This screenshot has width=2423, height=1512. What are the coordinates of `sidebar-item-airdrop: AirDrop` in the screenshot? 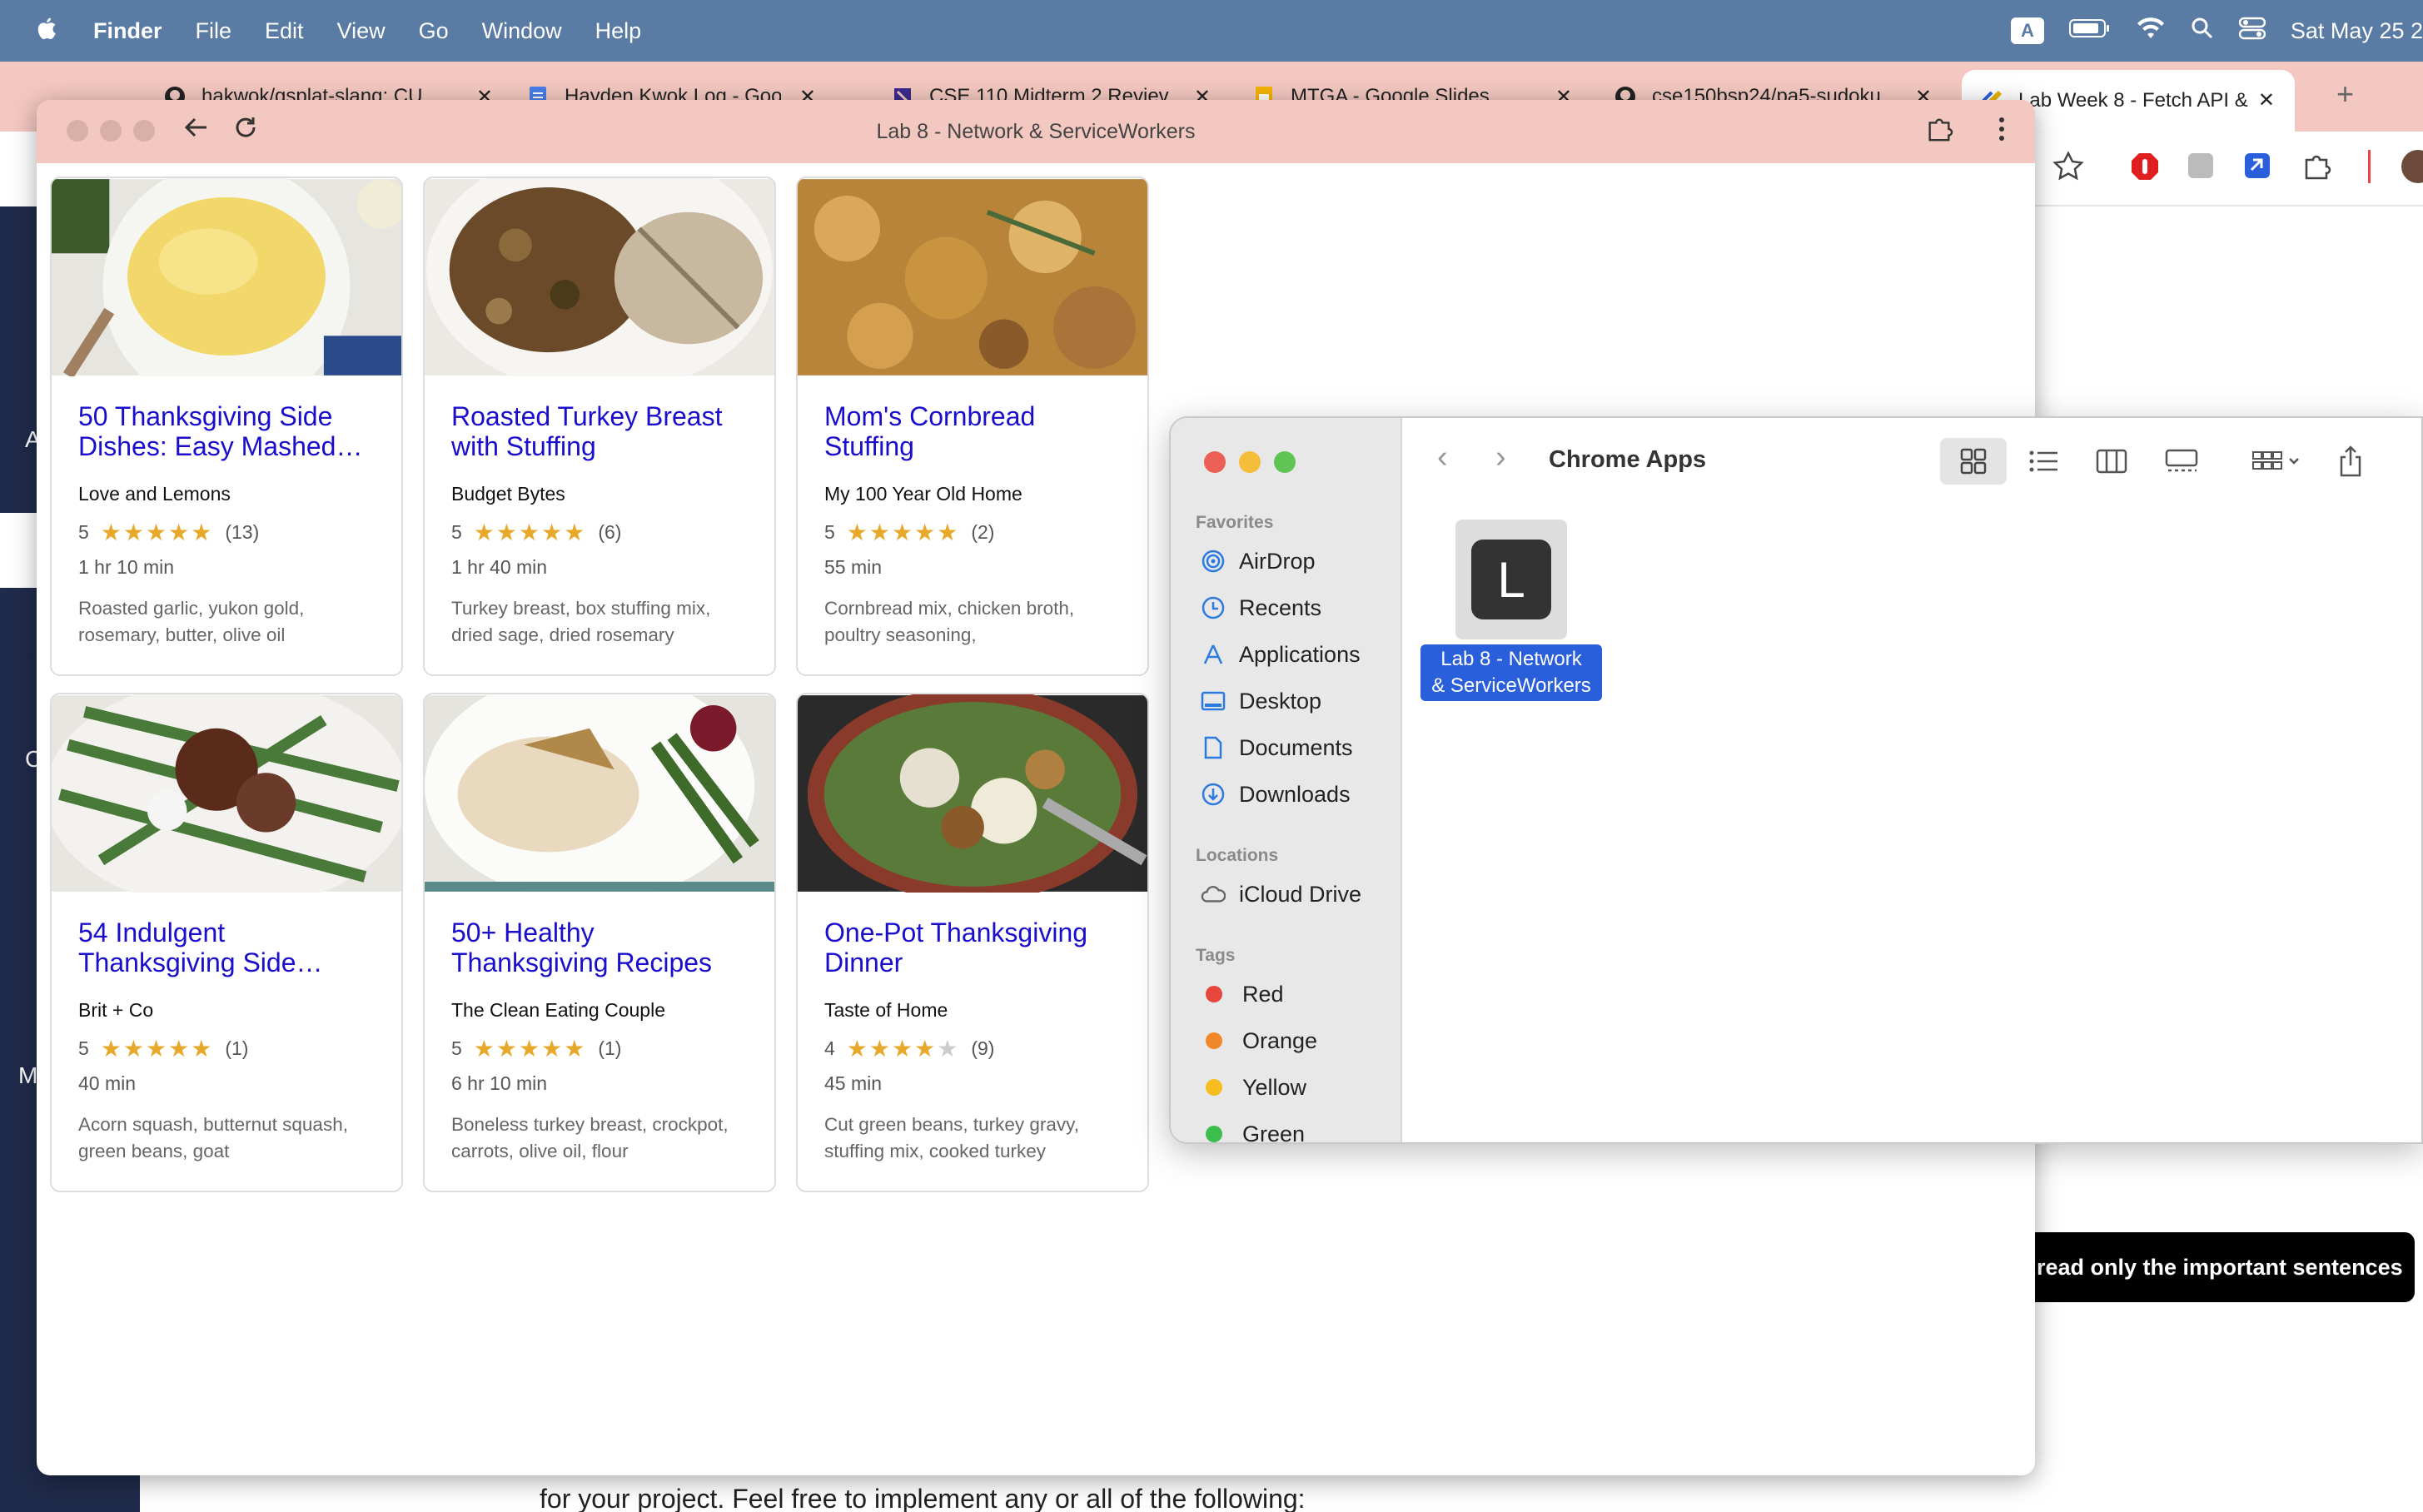 It's located at (1258, 562).